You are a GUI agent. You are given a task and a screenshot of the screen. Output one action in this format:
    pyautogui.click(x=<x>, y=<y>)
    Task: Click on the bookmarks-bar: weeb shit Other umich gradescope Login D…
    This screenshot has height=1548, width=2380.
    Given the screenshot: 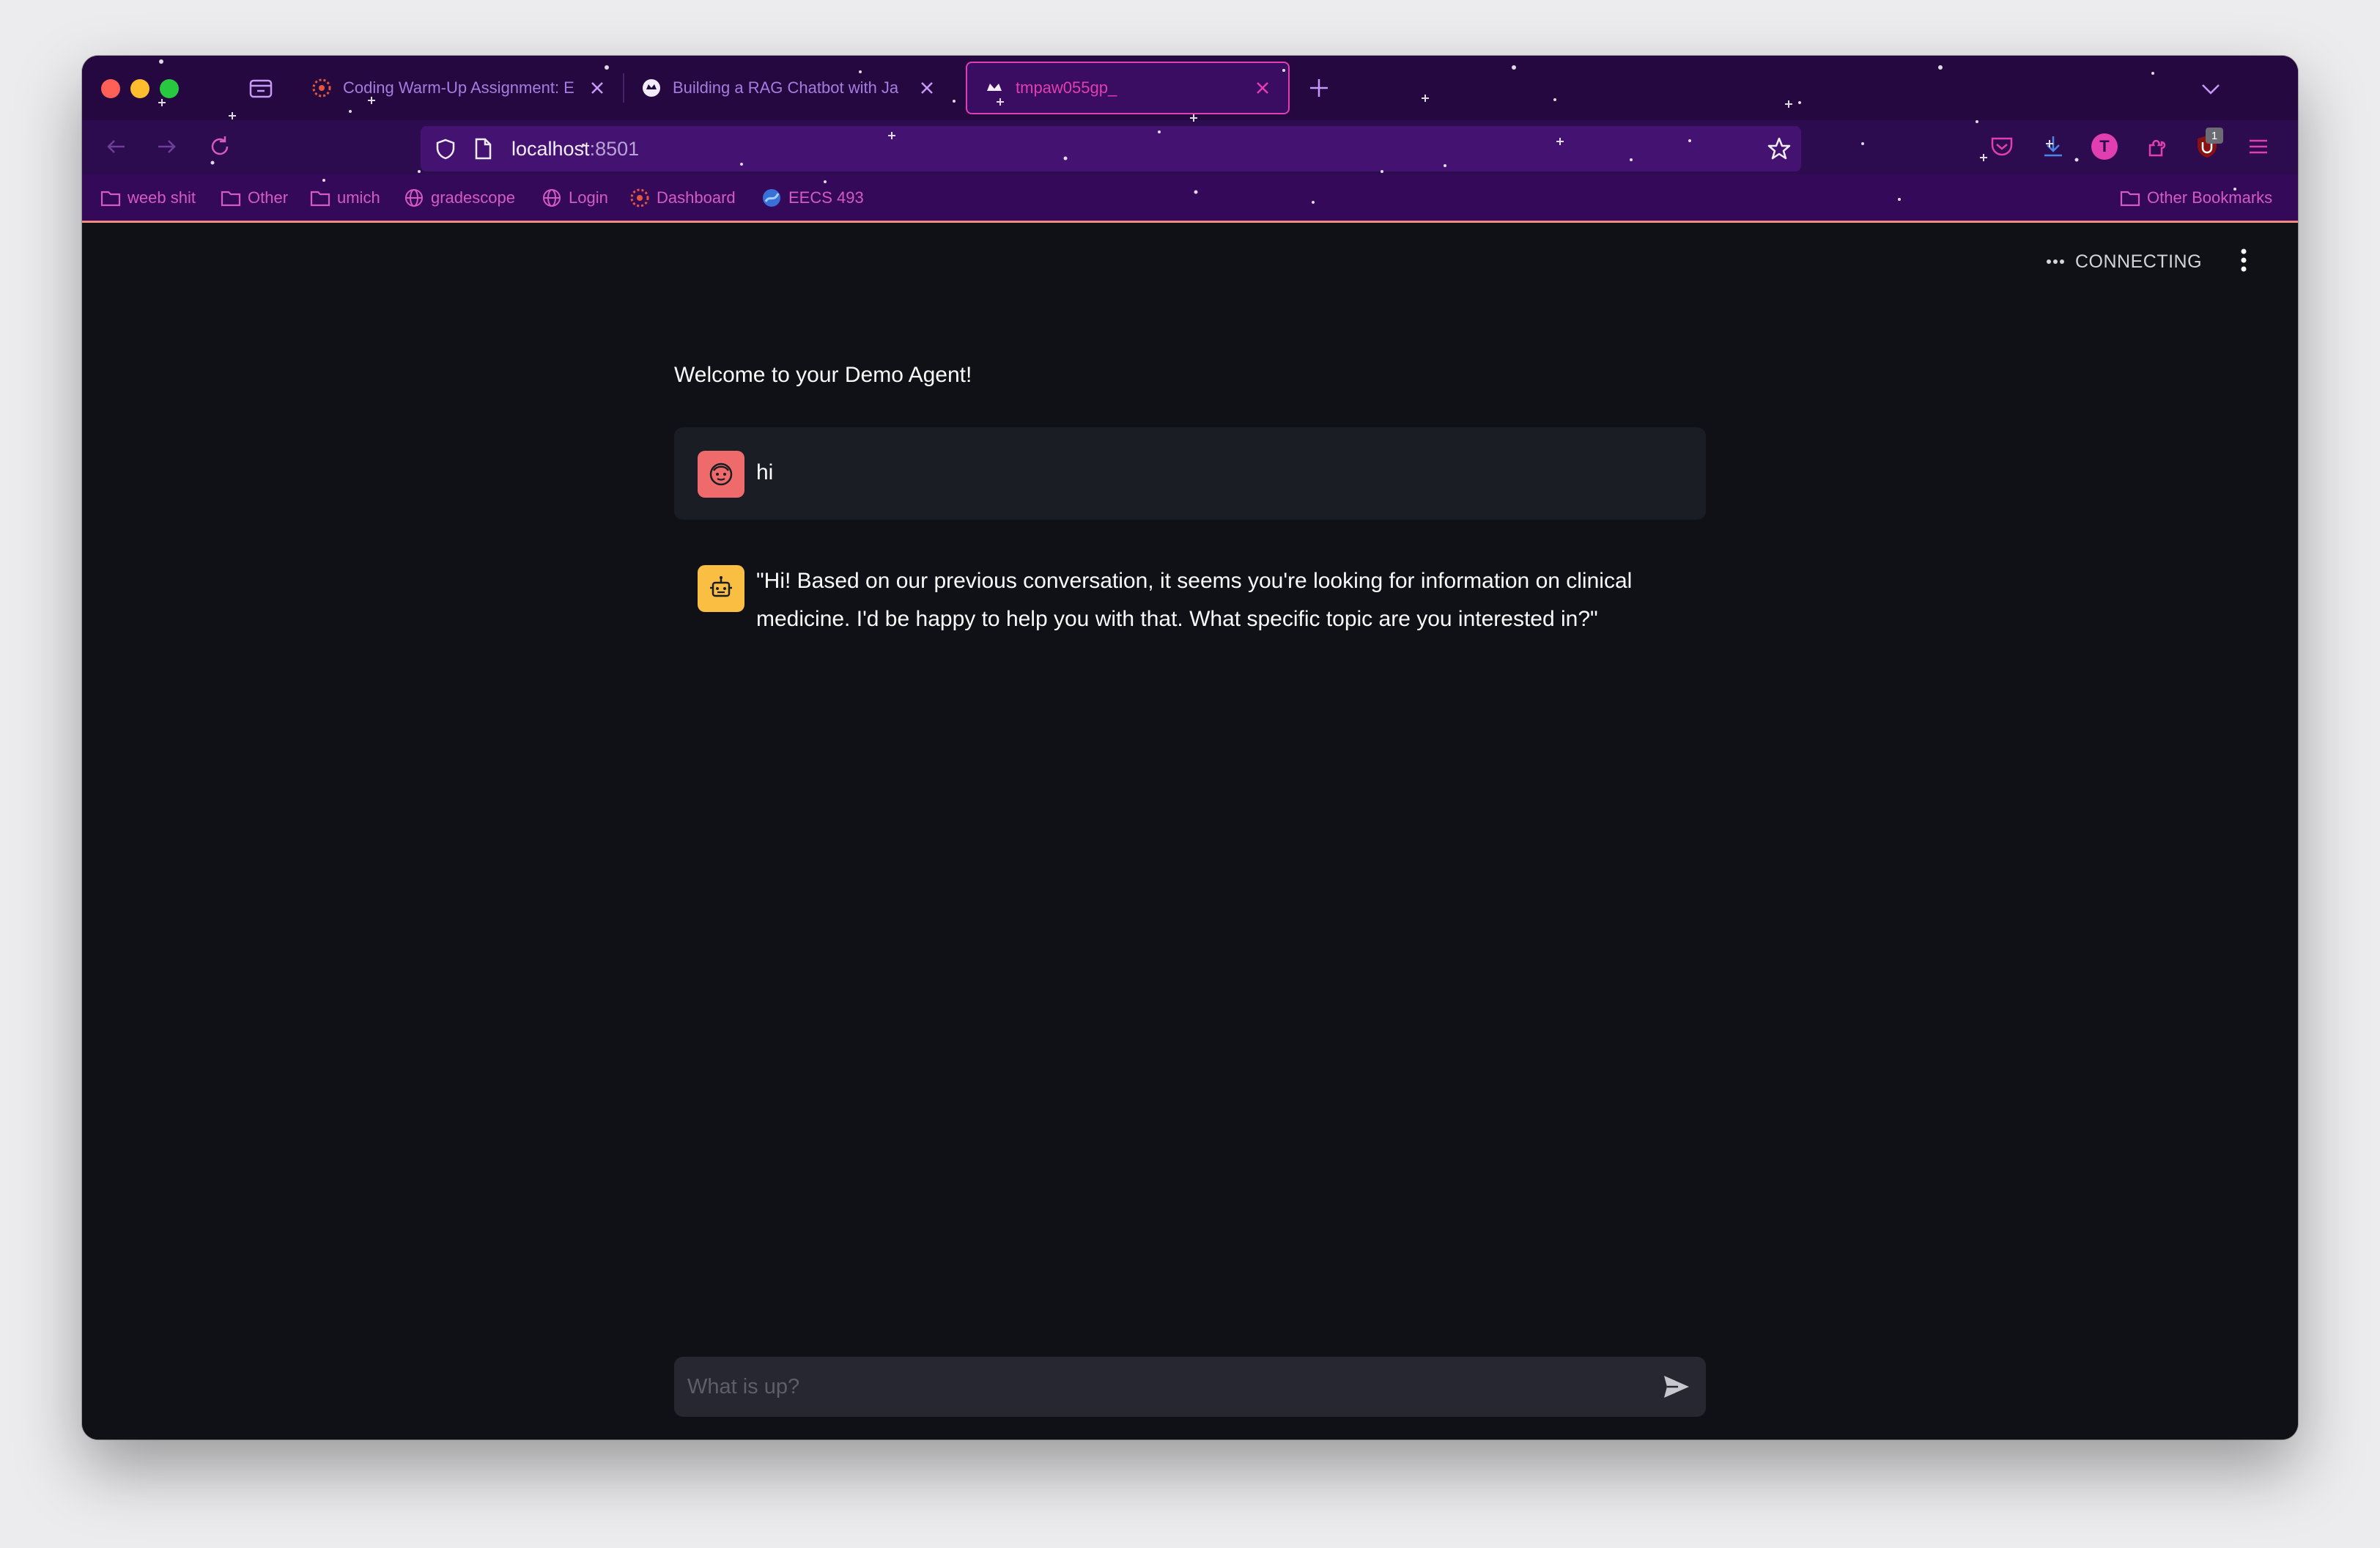 What is the action you would take?
    pyautogui.click(x=1190, y=198)
    